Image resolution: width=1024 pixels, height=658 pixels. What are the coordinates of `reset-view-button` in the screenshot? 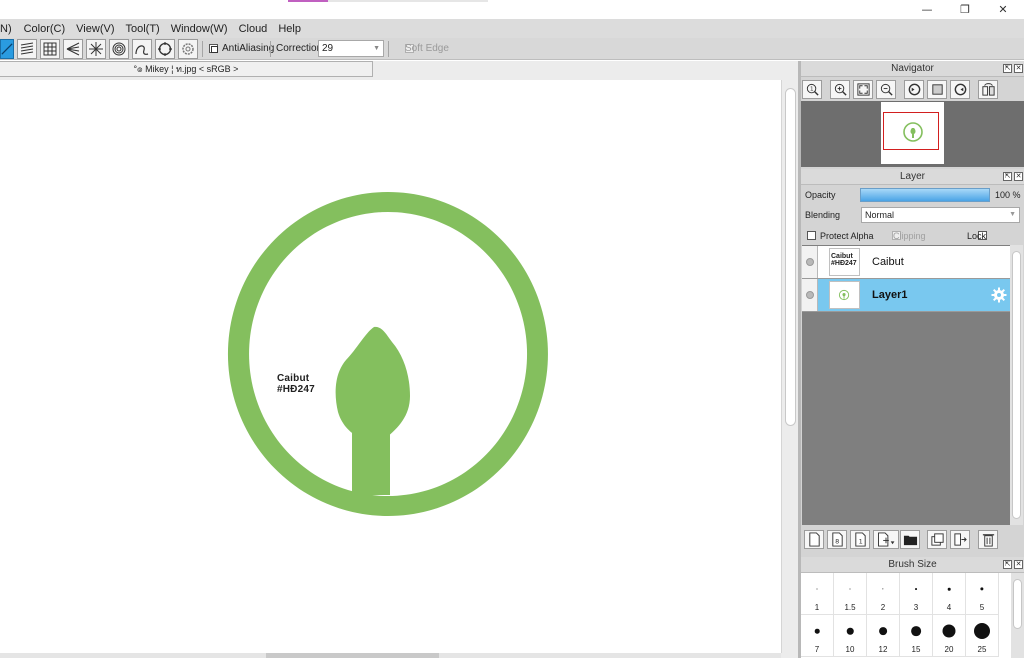 It's located at (937, 89).